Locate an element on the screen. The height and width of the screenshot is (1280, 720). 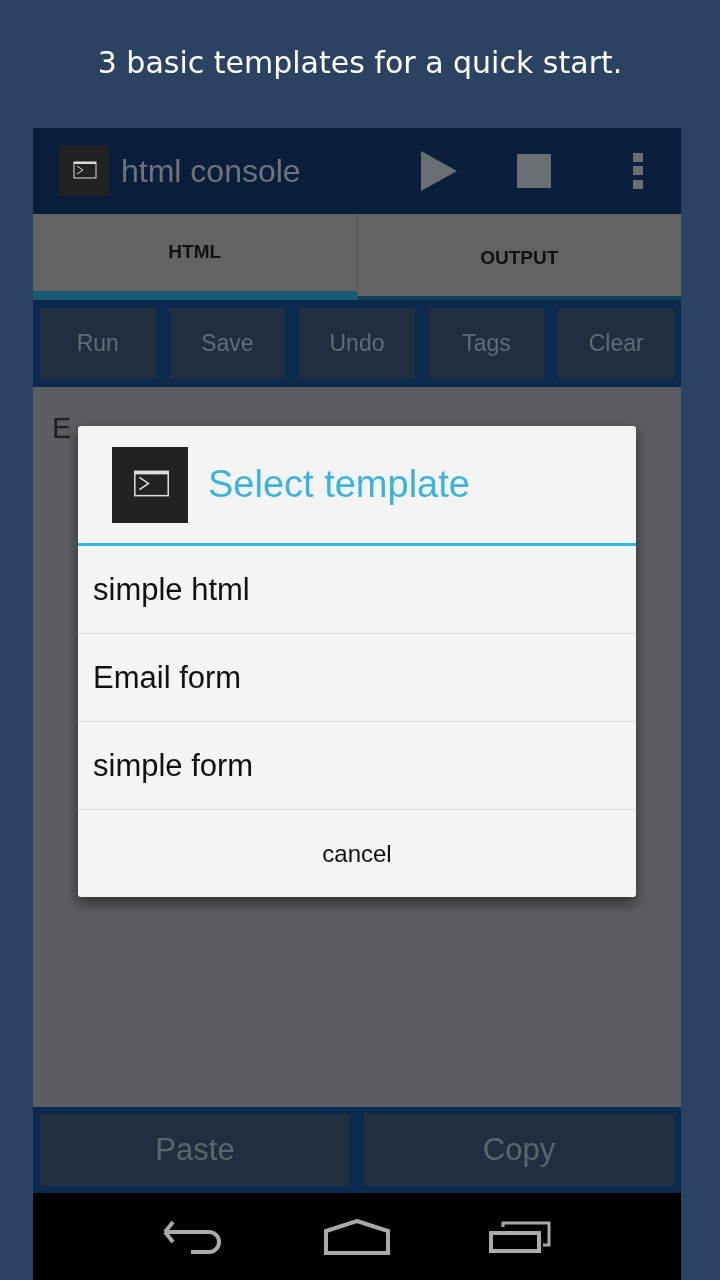
dialog-title: Select template is located at coordinates (339, 484).